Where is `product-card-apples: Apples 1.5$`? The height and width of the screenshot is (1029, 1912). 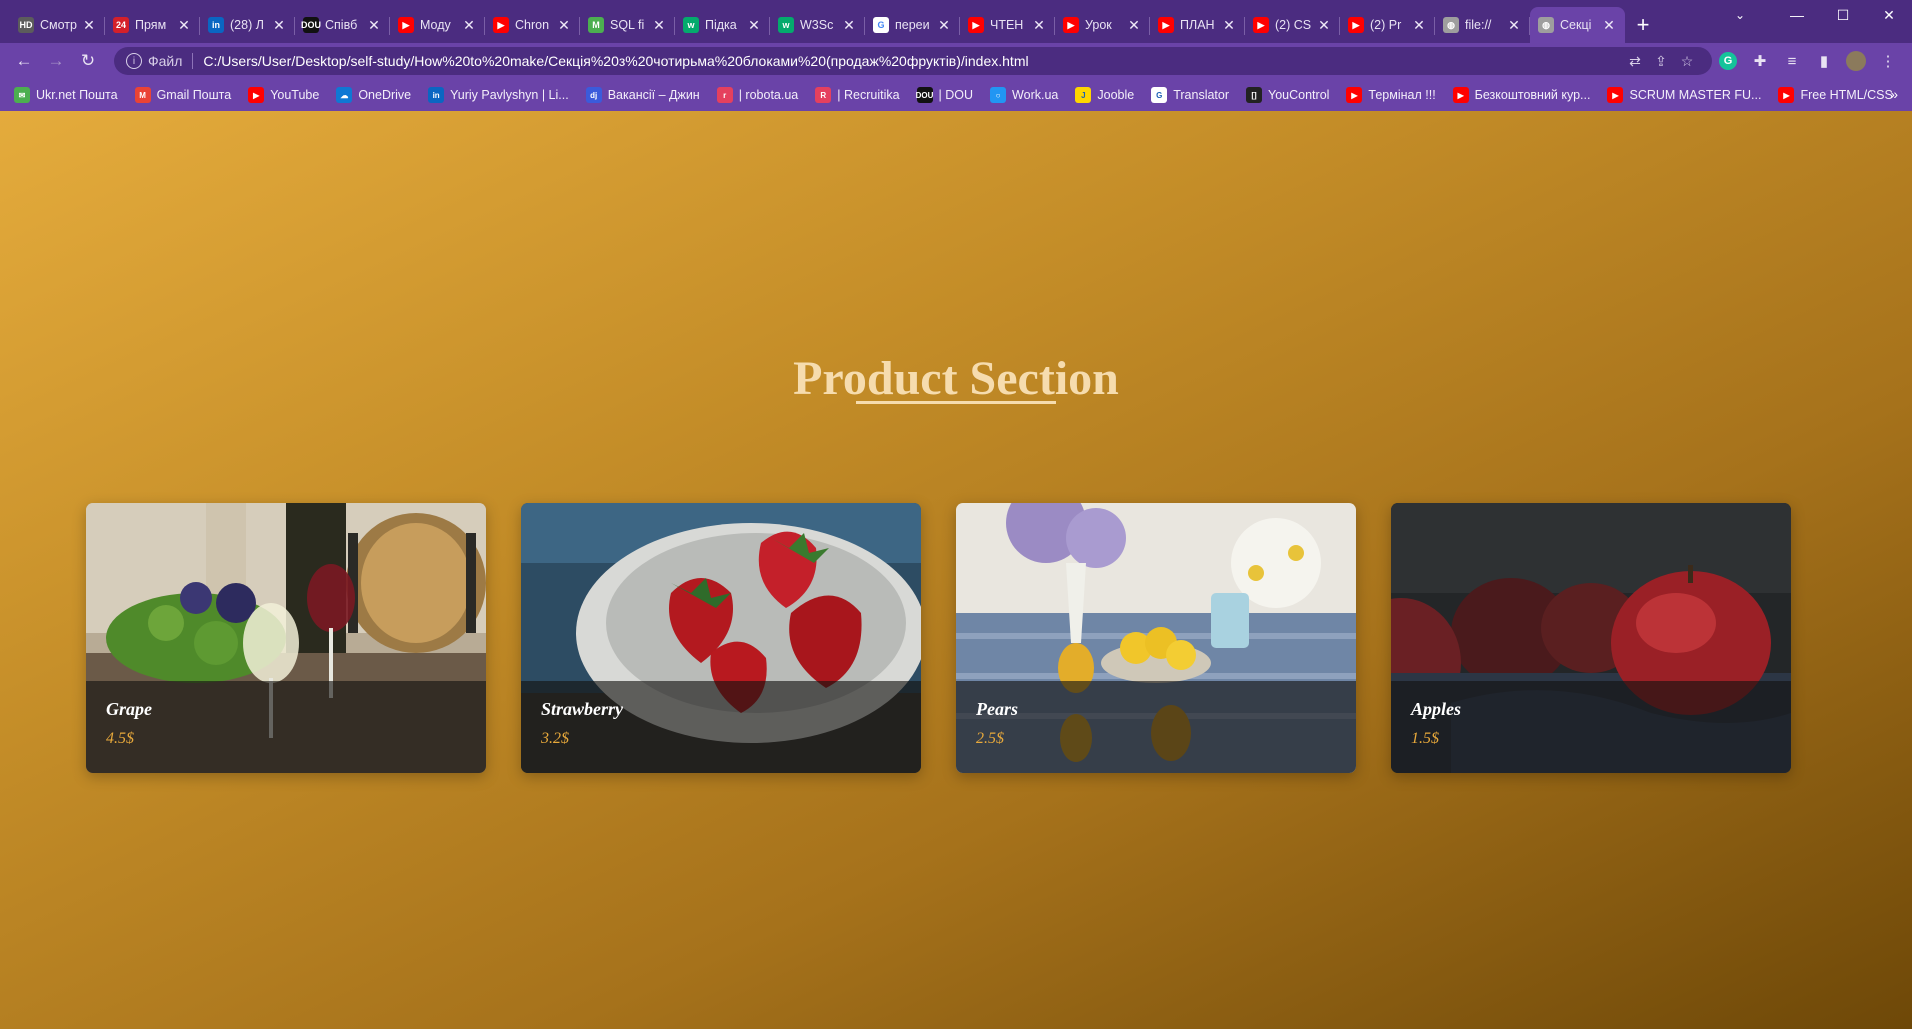 product-card-apples: Apples 1.5$ is located at coordinates (1591, 638).